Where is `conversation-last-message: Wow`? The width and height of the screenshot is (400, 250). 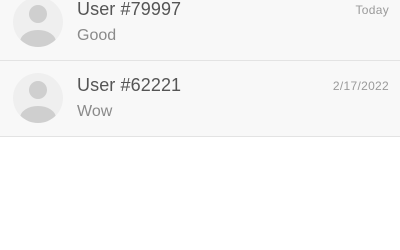 conversation-last-message: Wow is located at coordinates (95, 111).